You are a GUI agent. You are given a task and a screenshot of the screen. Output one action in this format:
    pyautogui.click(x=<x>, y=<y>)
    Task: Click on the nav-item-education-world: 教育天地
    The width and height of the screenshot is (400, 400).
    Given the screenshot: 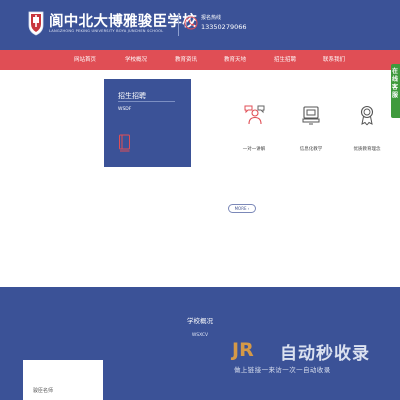 What is the action you would take?
    pyautogui.click(x=235, y=60)
    